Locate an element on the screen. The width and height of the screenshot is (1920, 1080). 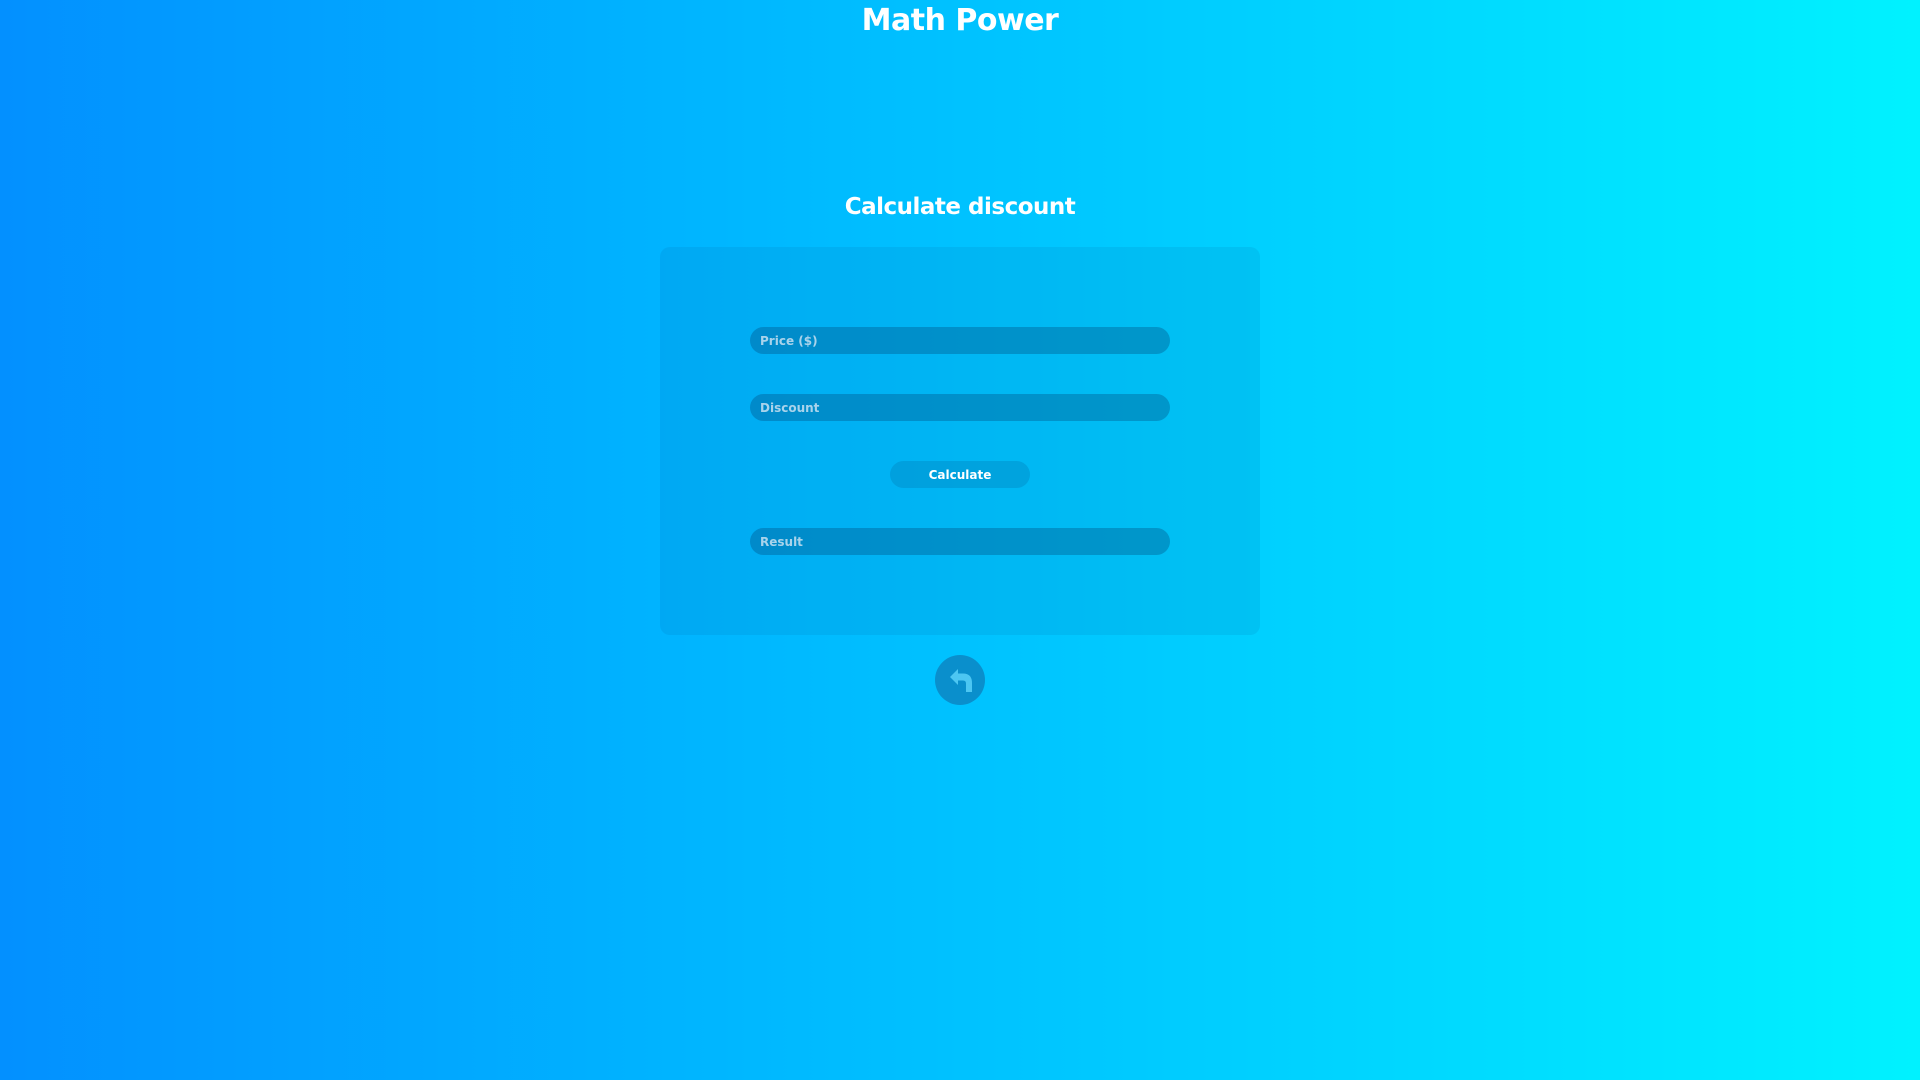
result-field is located at coordinates (960, 541).